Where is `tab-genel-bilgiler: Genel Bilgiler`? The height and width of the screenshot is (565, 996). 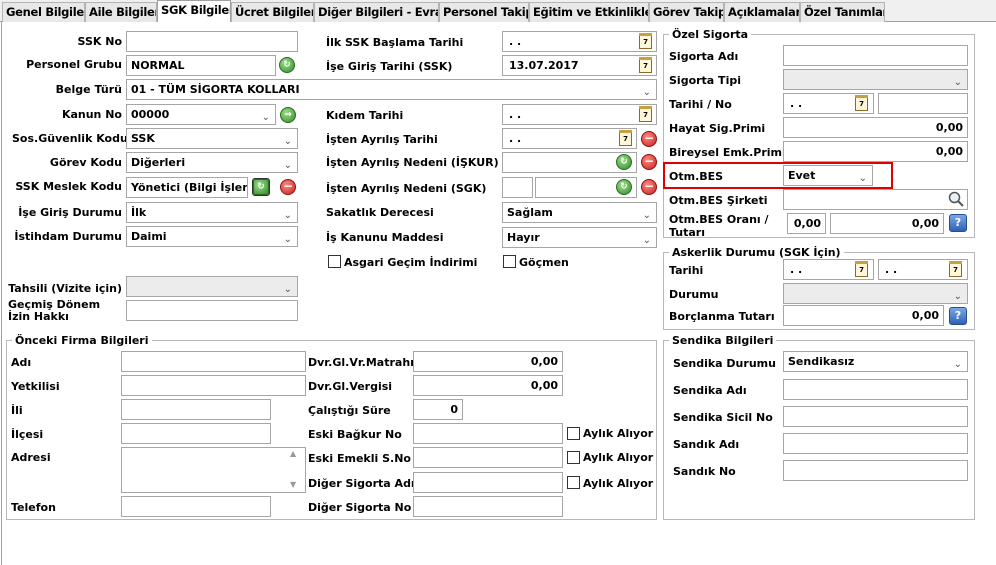
tab-genel-bilgiler: Genel Bilgiler is located at coordinates (43, 12).